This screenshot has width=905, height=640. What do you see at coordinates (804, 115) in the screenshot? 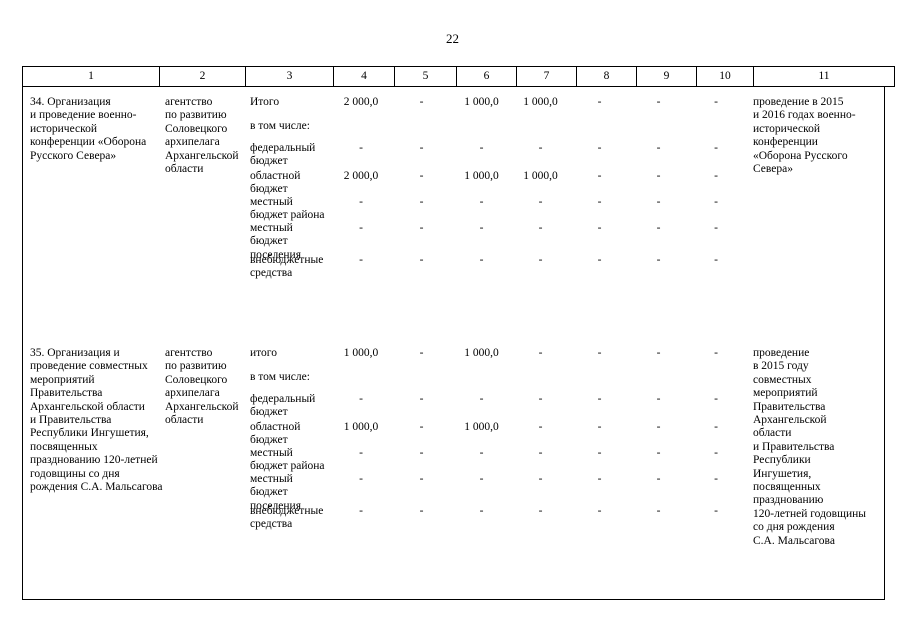
I see `expected-result-line: и 2016 годах военно-` at bounding box center [804, 115].